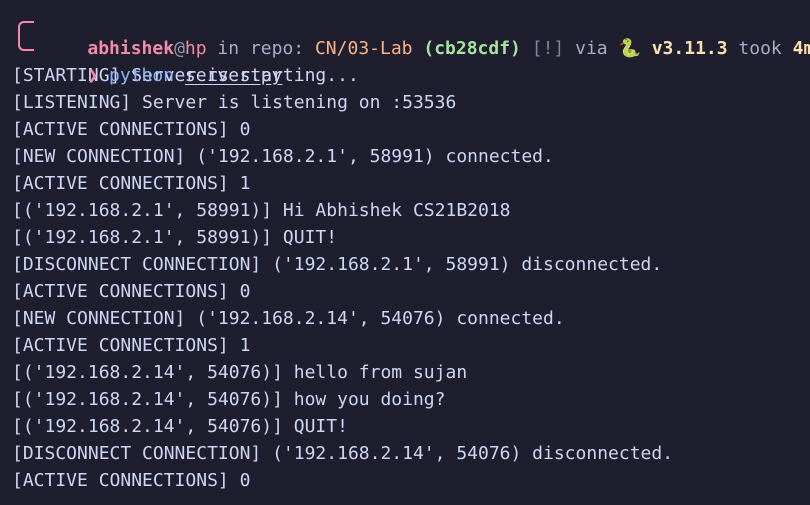 The width and height of the screenshot is (810, 505). What do you see at coordinates (234, 75) in the screenshot?
I see `command-argument: server.py` at bounding box center [234, 75].